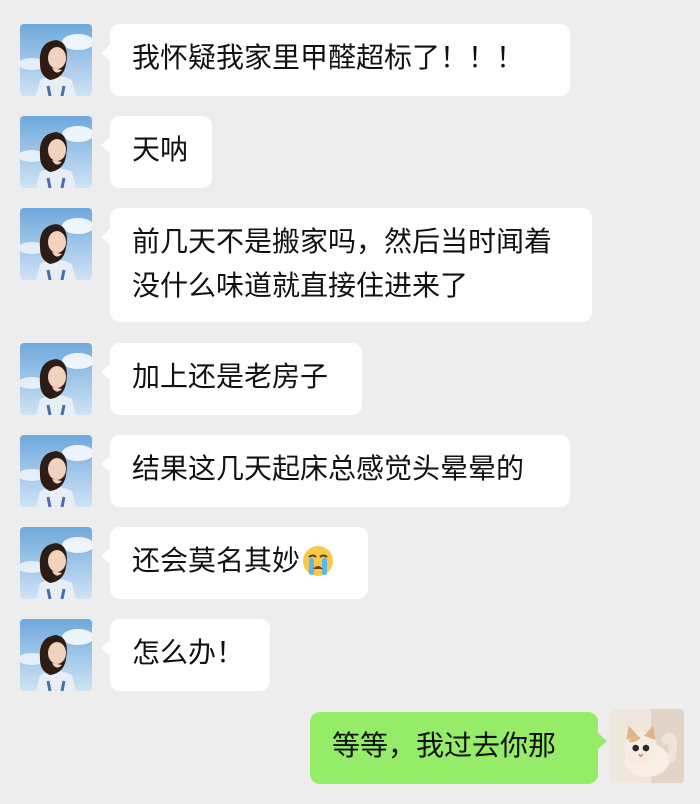  I want to click on kitten-avatar-icon, so click(647, 746).